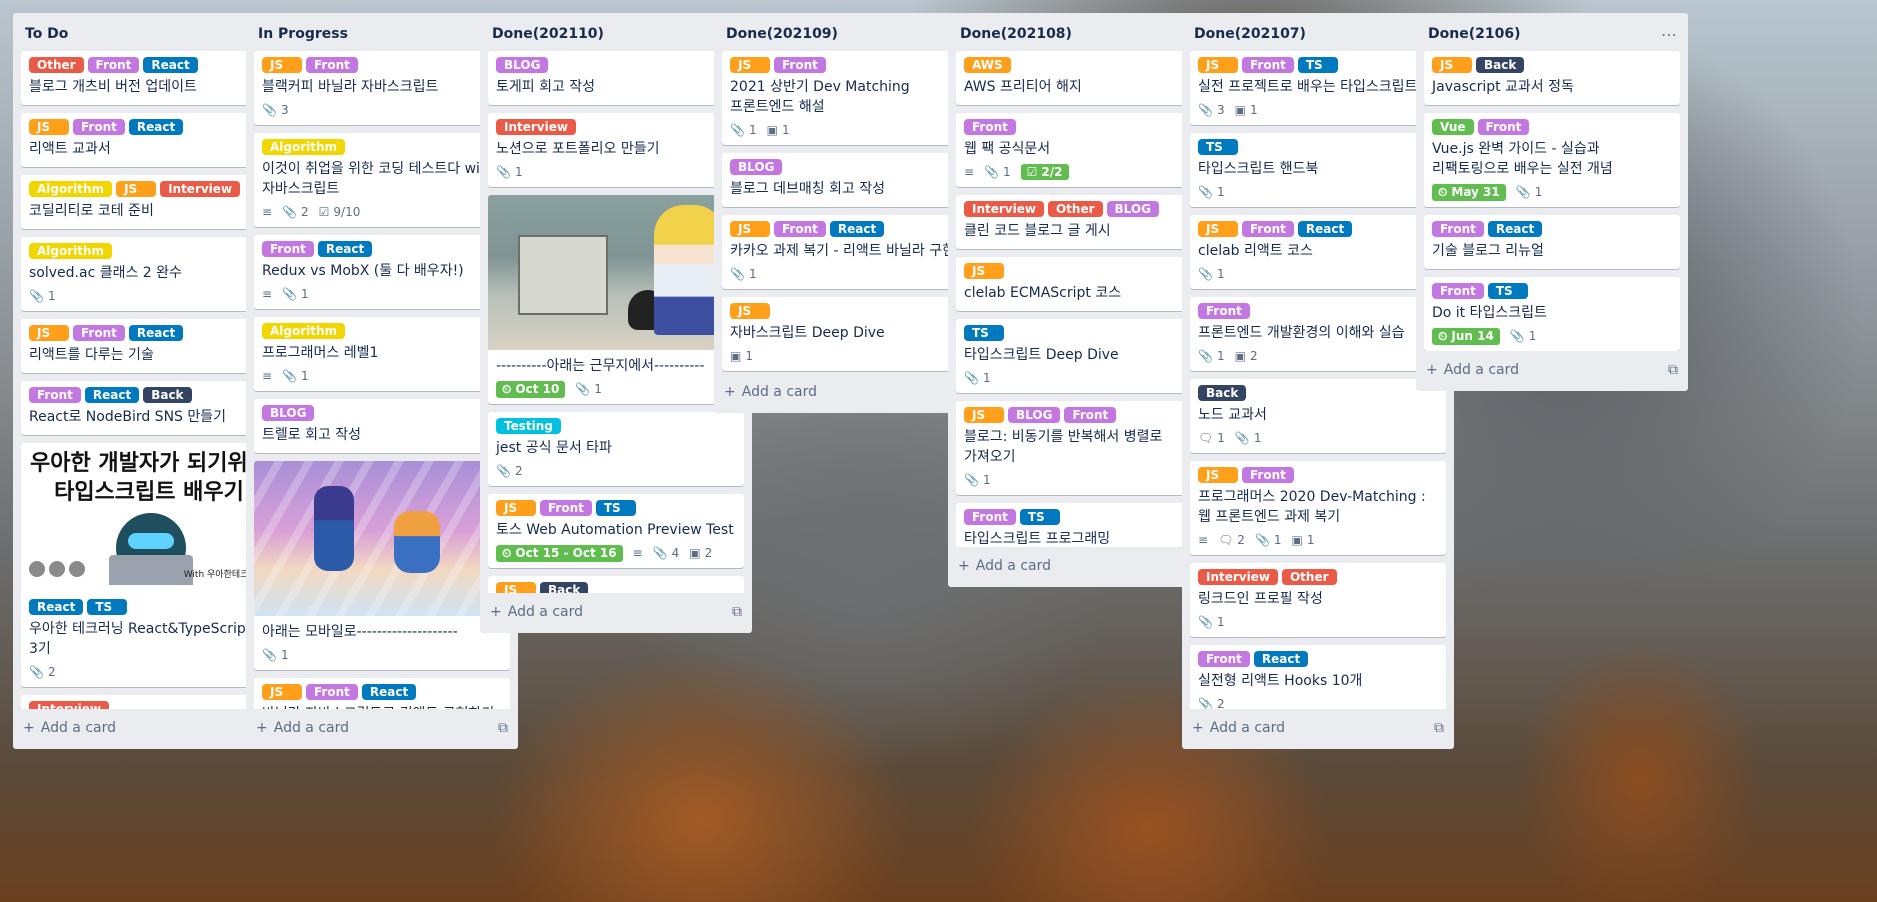  I want to click on card-label: AWS, so click(987, 65).